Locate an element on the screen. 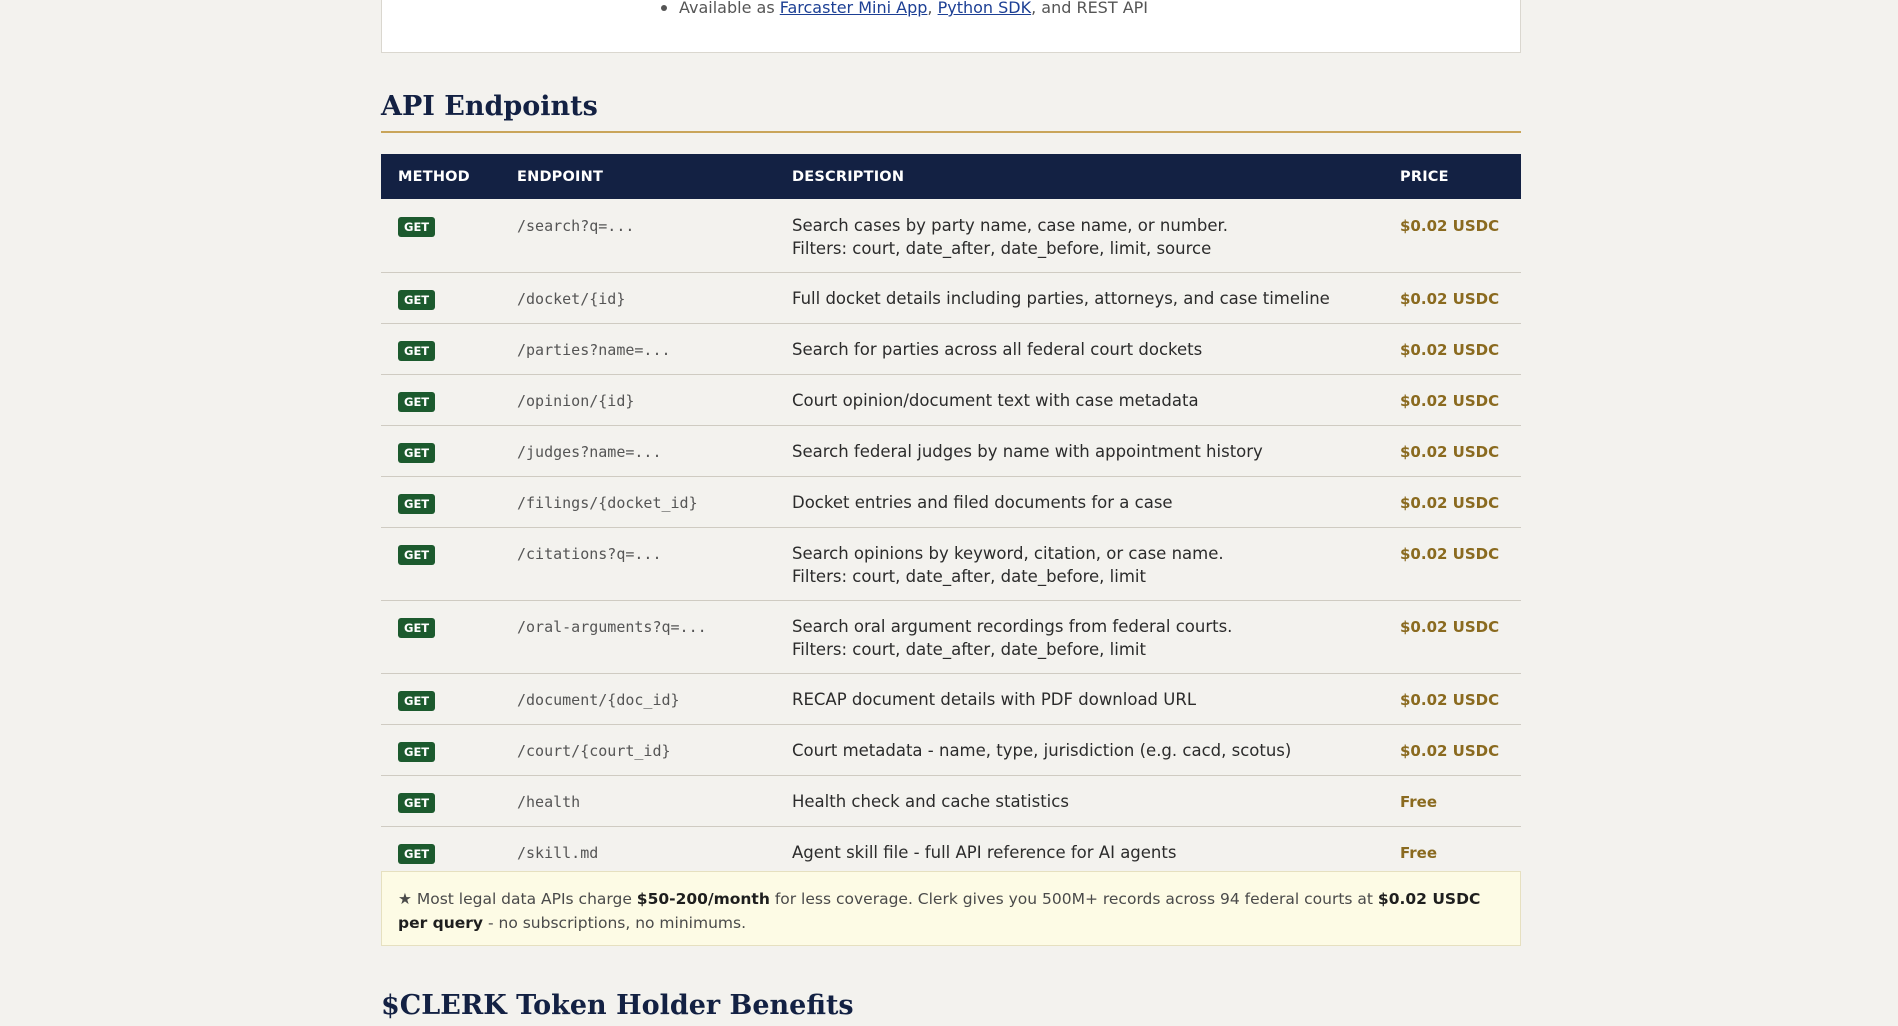 Image resolution: width=1898 pixels, height=1026 pixels. column-header-description: DESCRIPTION is located at coordinates (848, 176).